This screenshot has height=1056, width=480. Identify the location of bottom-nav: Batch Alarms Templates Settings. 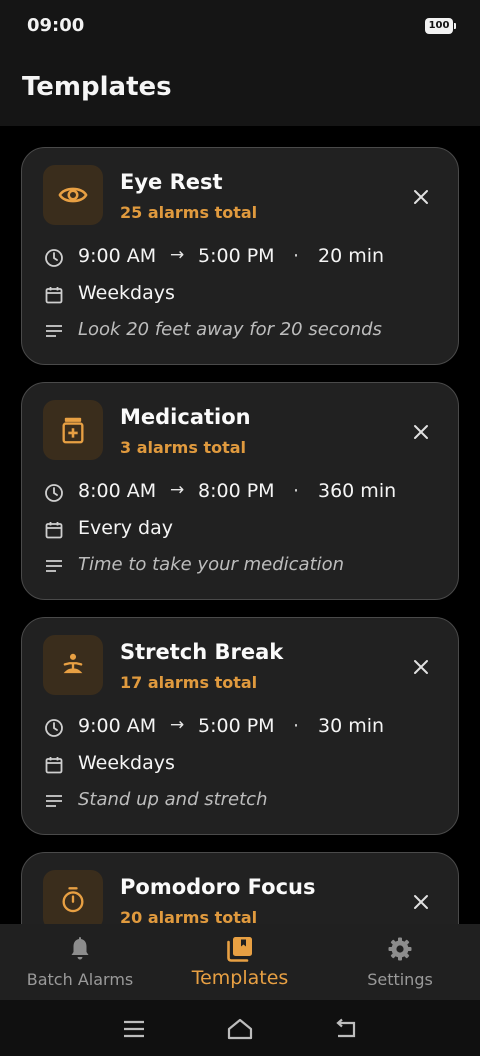
(240, 962).